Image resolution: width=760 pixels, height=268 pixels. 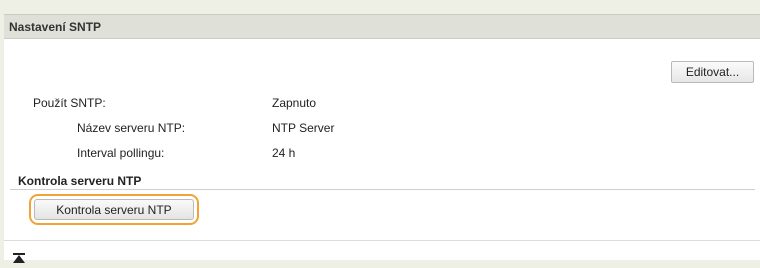 I want to click on bottom-divider, so click(x=382, y=240).